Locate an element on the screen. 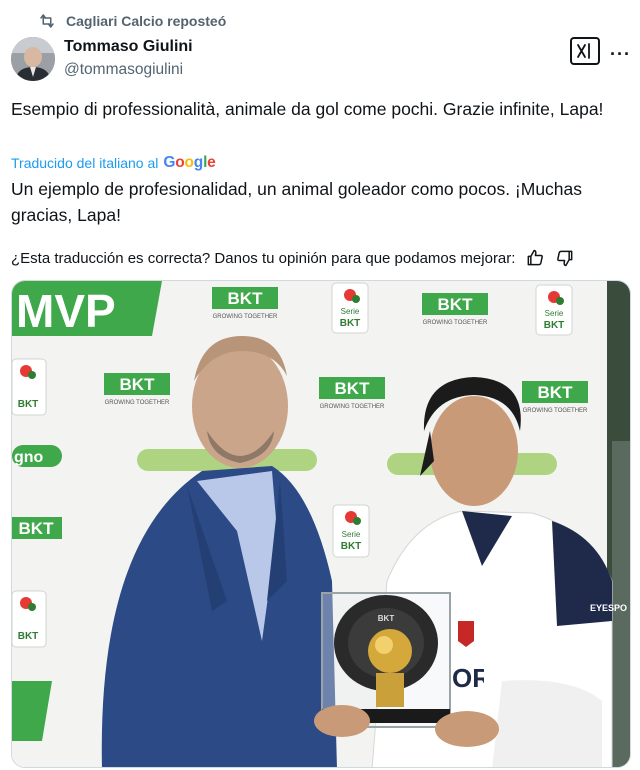 The height and width of the screenshot is (770, 640). grok-button is located at coordinates (585, 51).